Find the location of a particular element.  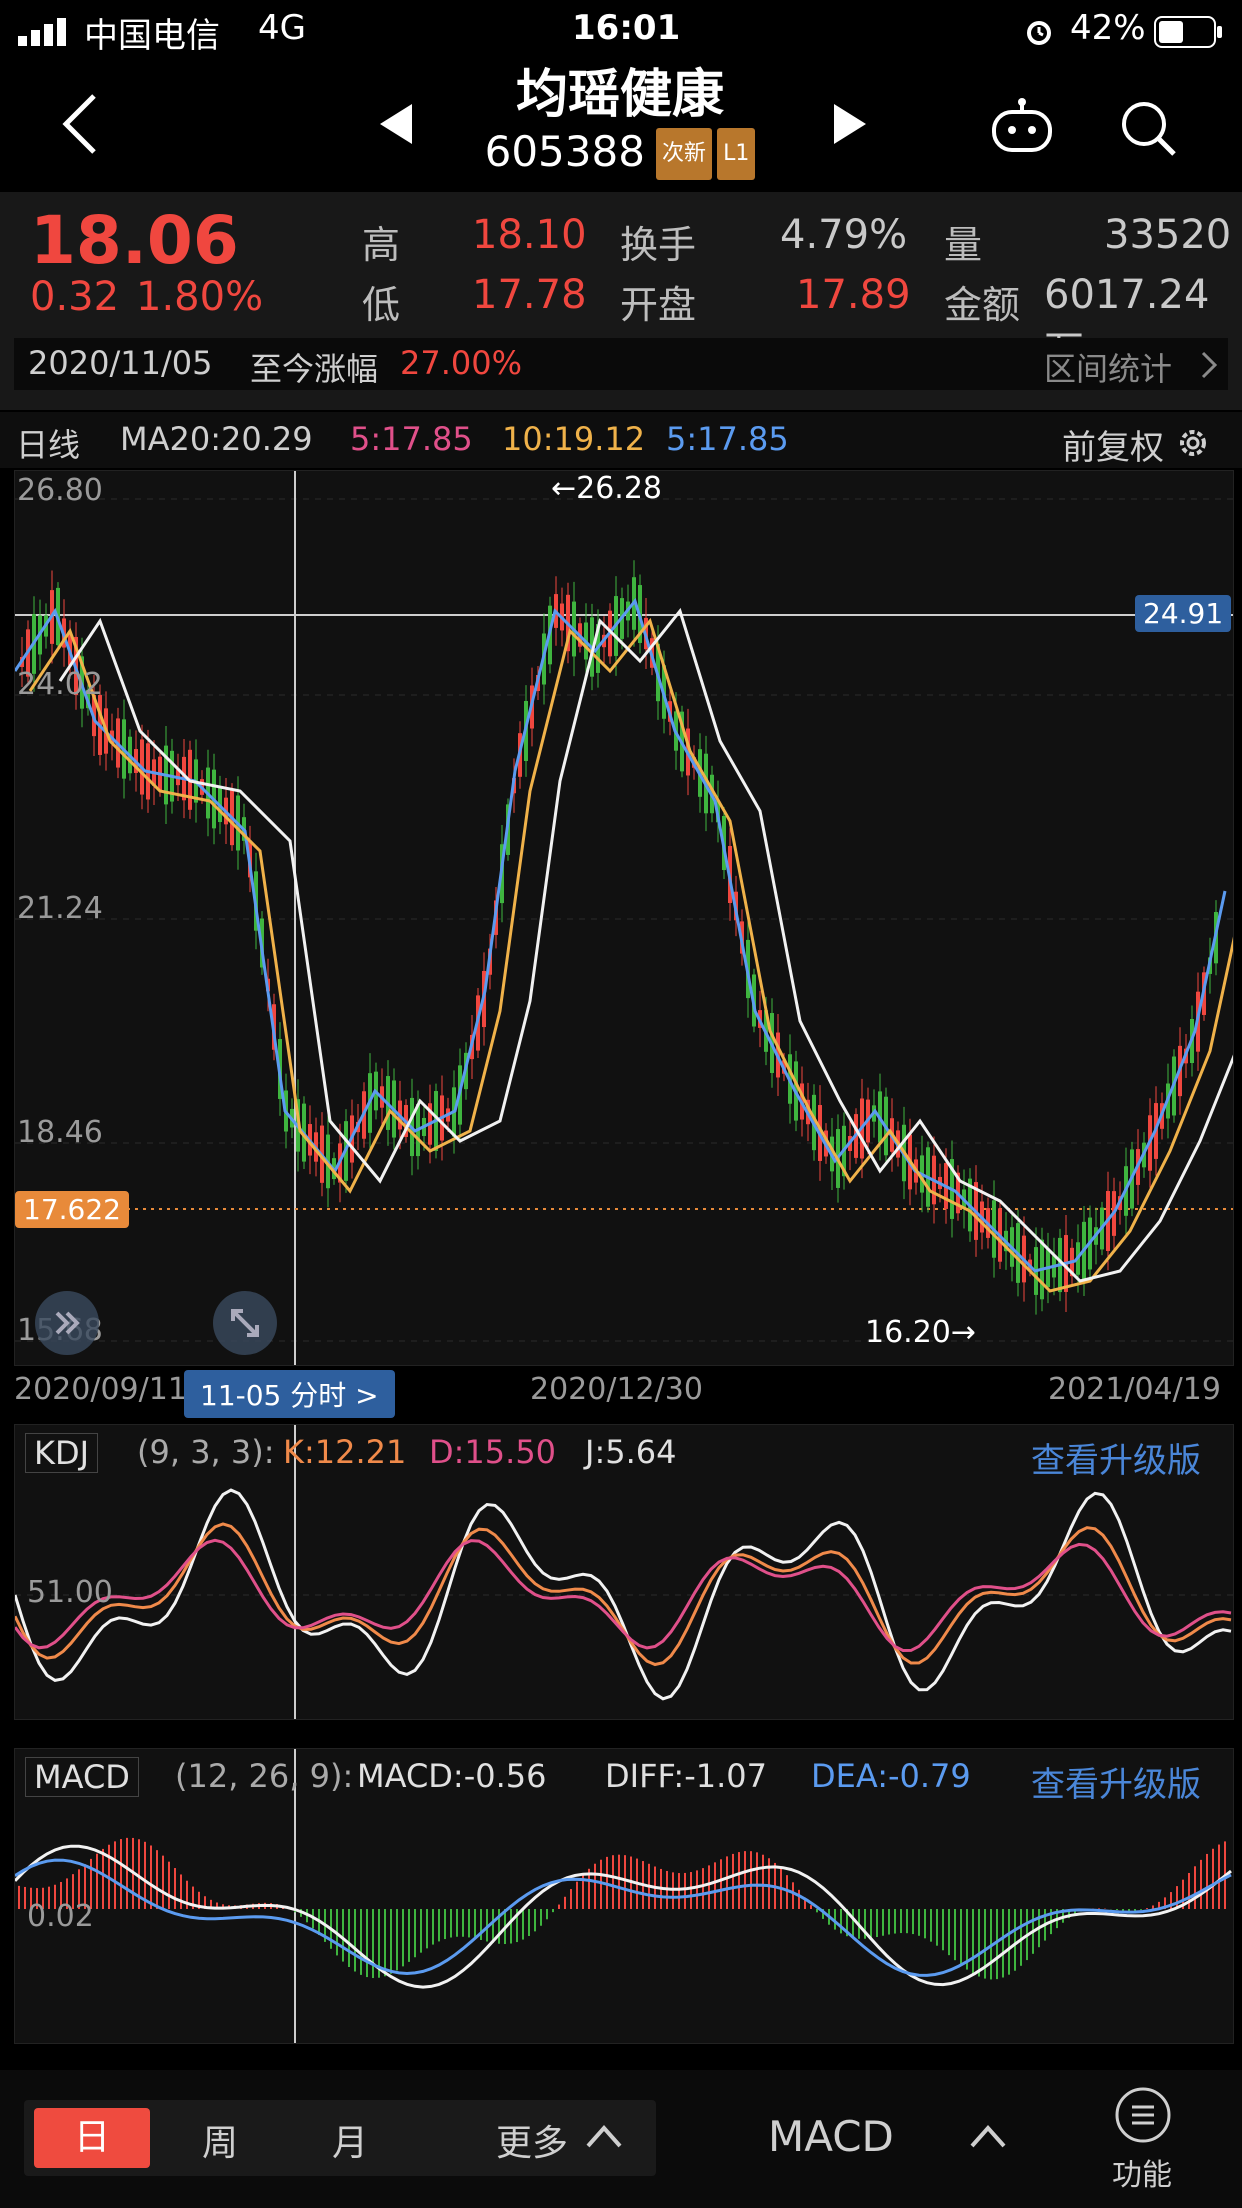

kdj-params: (9, 3, 3): is located at coordinates (206, 1452).